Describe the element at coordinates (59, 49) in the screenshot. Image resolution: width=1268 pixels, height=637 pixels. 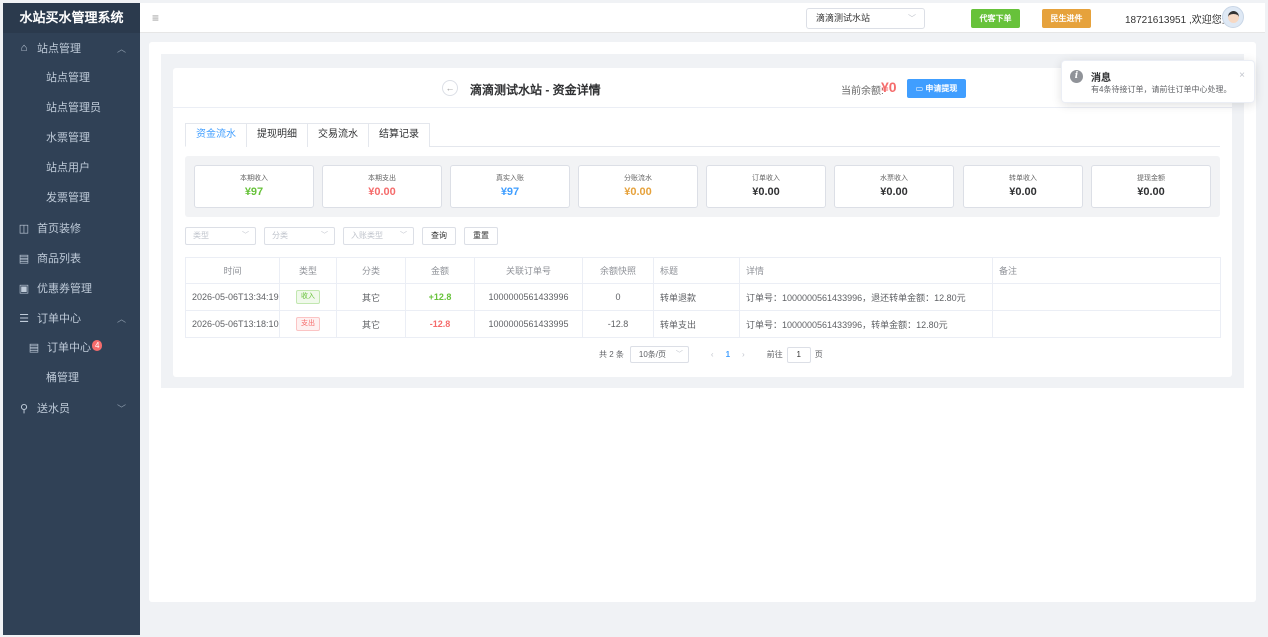
I see `sidebar-group-label: 站点管理` at that location.